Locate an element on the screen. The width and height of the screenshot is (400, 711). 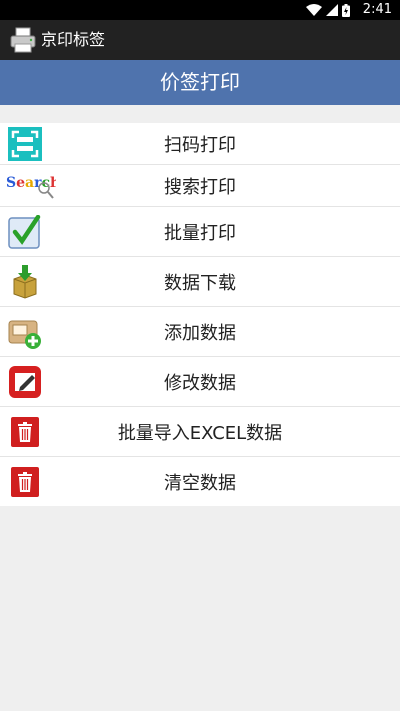
menu-item-data-download: 数据下载 is located at coordinates (200, 282).